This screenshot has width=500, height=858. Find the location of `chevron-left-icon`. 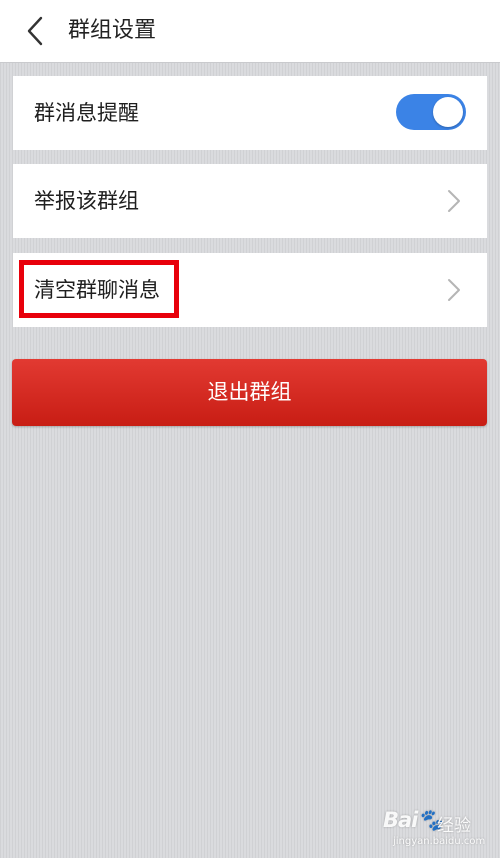

chevron-left-icon is located at coordinates (35, 31).